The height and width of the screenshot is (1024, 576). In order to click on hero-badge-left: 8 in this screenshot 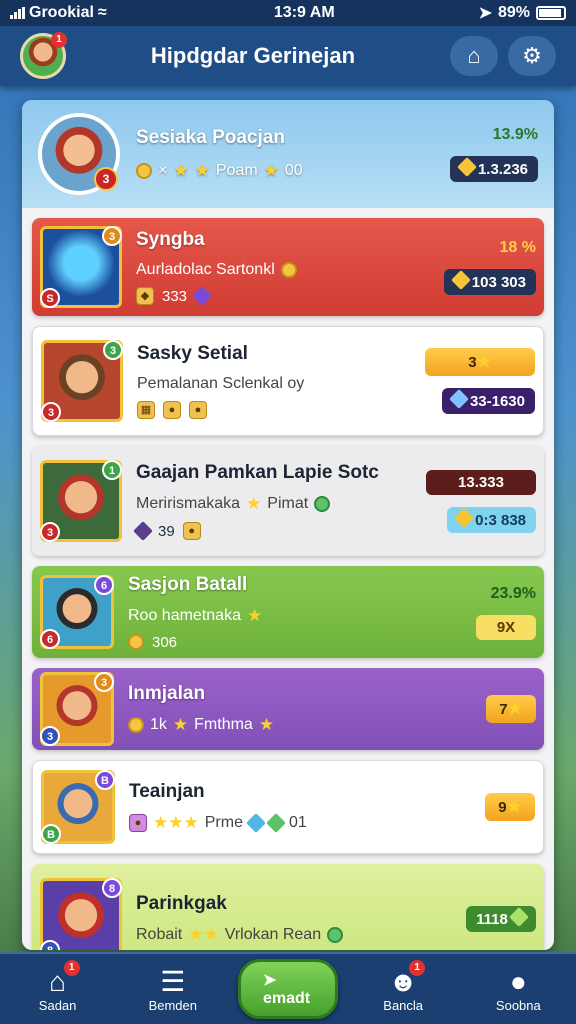, I will do `click(50, 945)`.